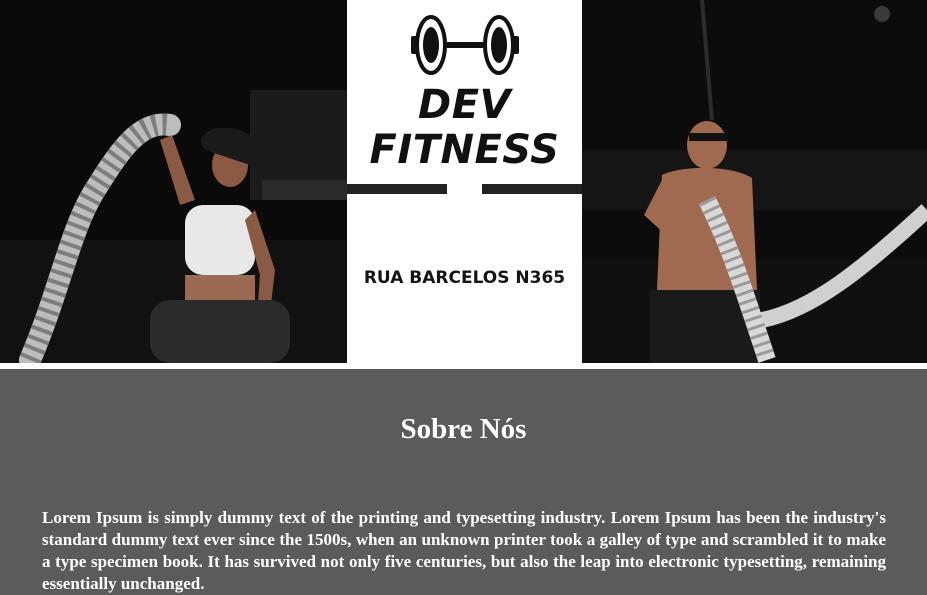  What do you see at coordinates (464, 105) in the screenshot?
I see `brand-name-line1: DEV` at bounding box center [464, 105].